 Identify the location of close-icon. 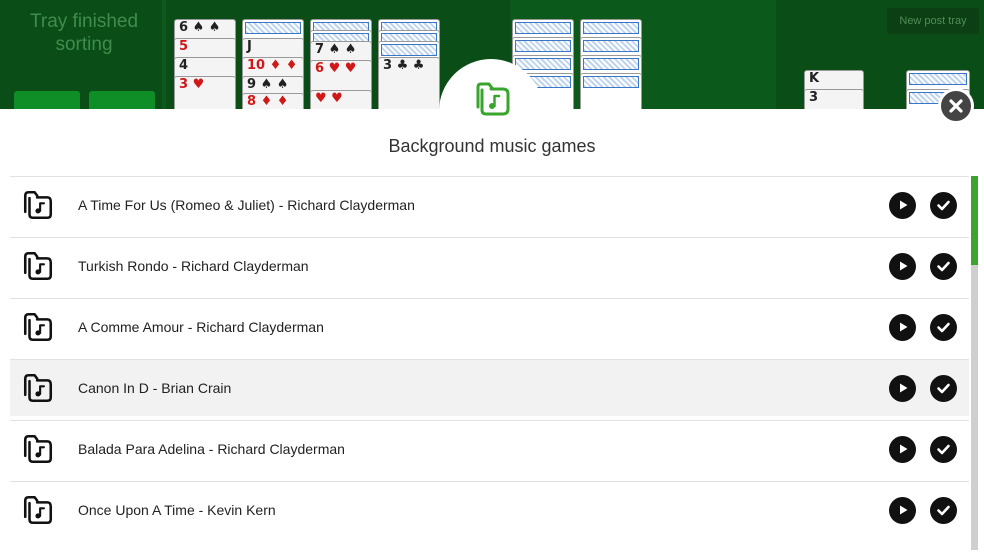
(956, 106).